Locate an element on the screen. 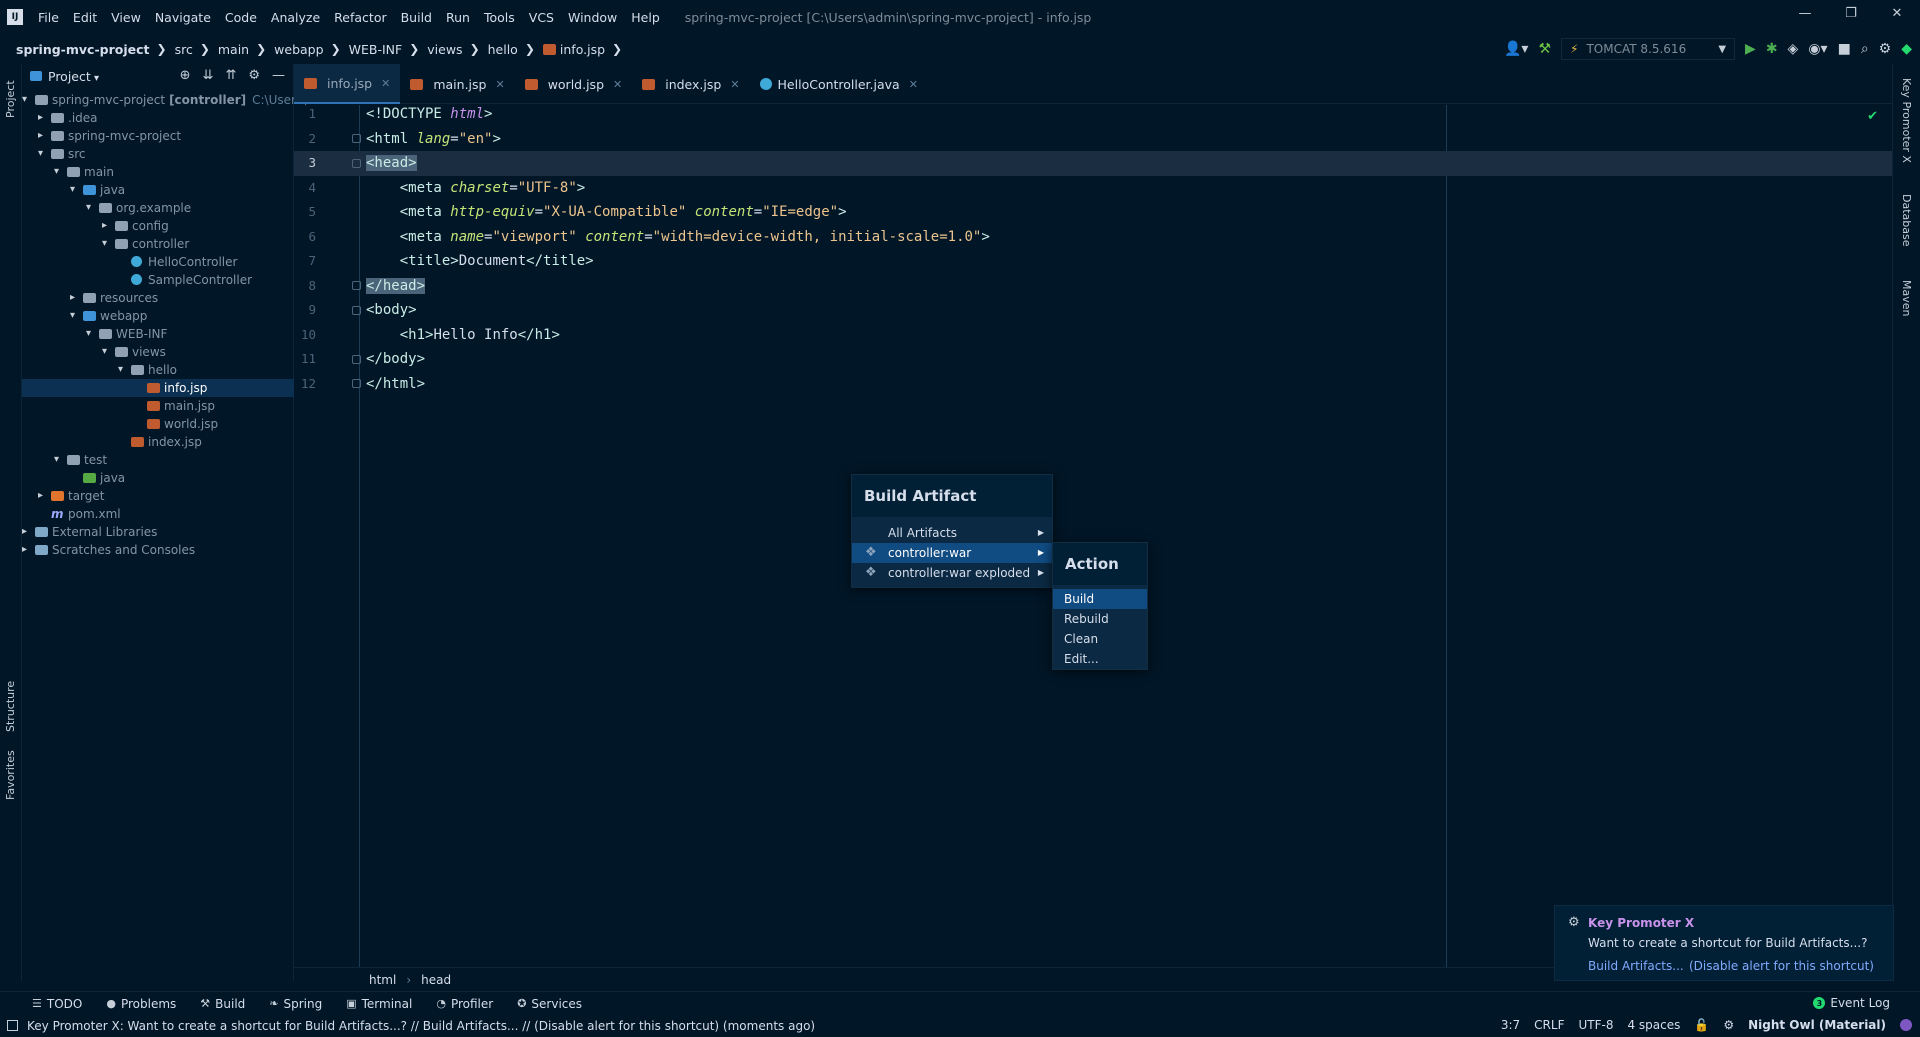 The width and height of the screenshot is (1920, 1037). tree-item: m pom.xml is located at coordinates (158, 514).